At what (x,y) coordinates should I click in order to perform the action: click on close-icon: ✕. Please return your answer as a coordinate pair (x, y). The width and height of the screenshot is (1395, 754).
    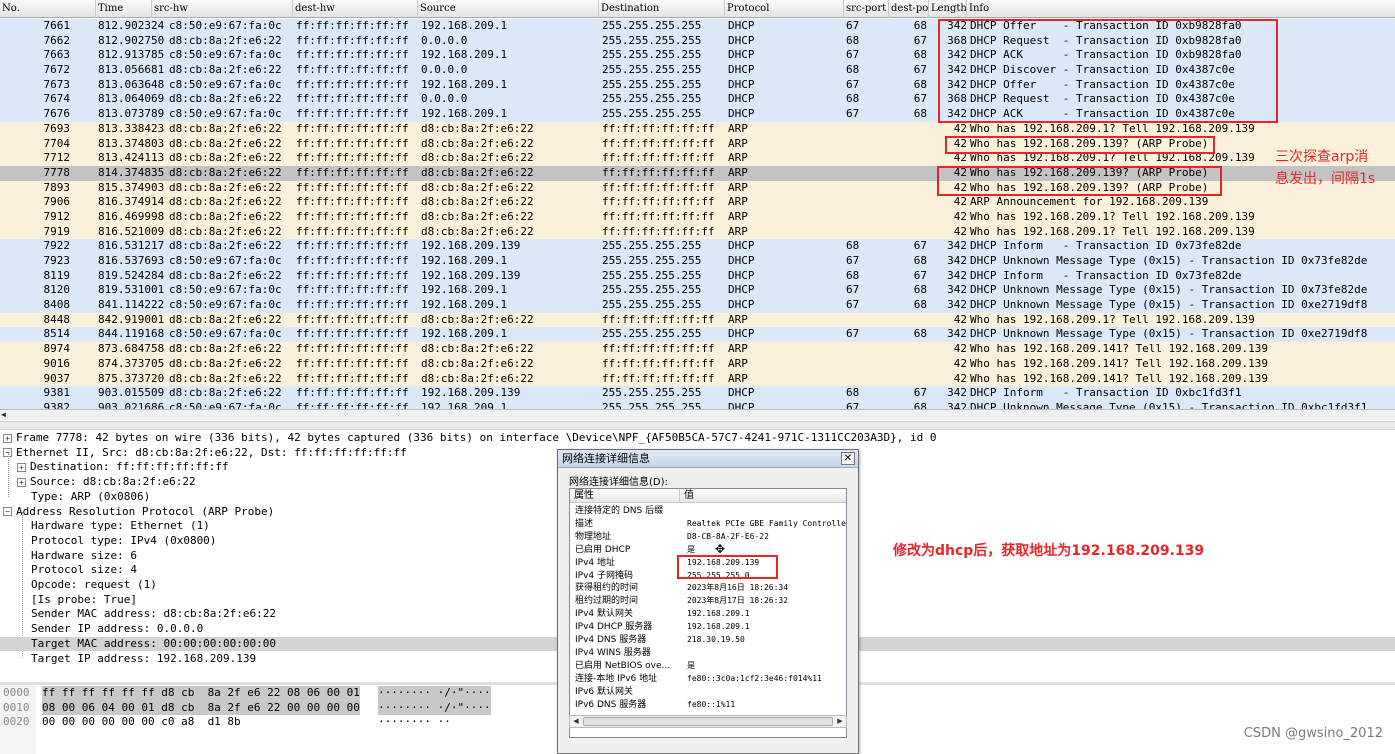
    Looking at the image, I should click on (848, 458).